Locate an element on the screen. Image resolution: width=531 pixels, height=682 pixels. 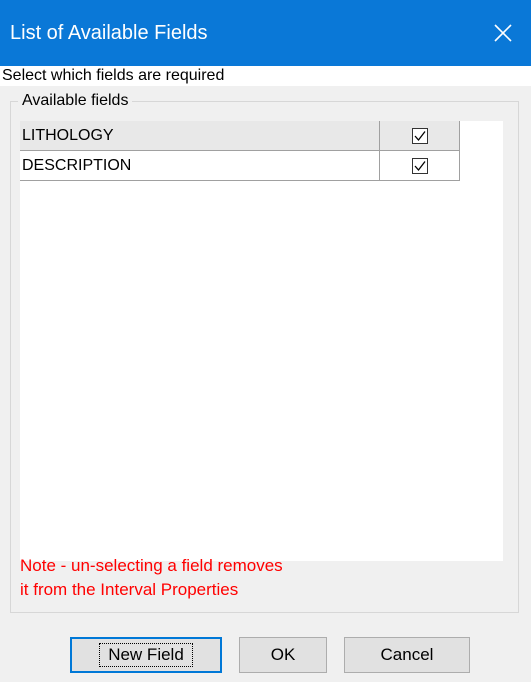
ok-button: OK is located at coordinates (283, 655).